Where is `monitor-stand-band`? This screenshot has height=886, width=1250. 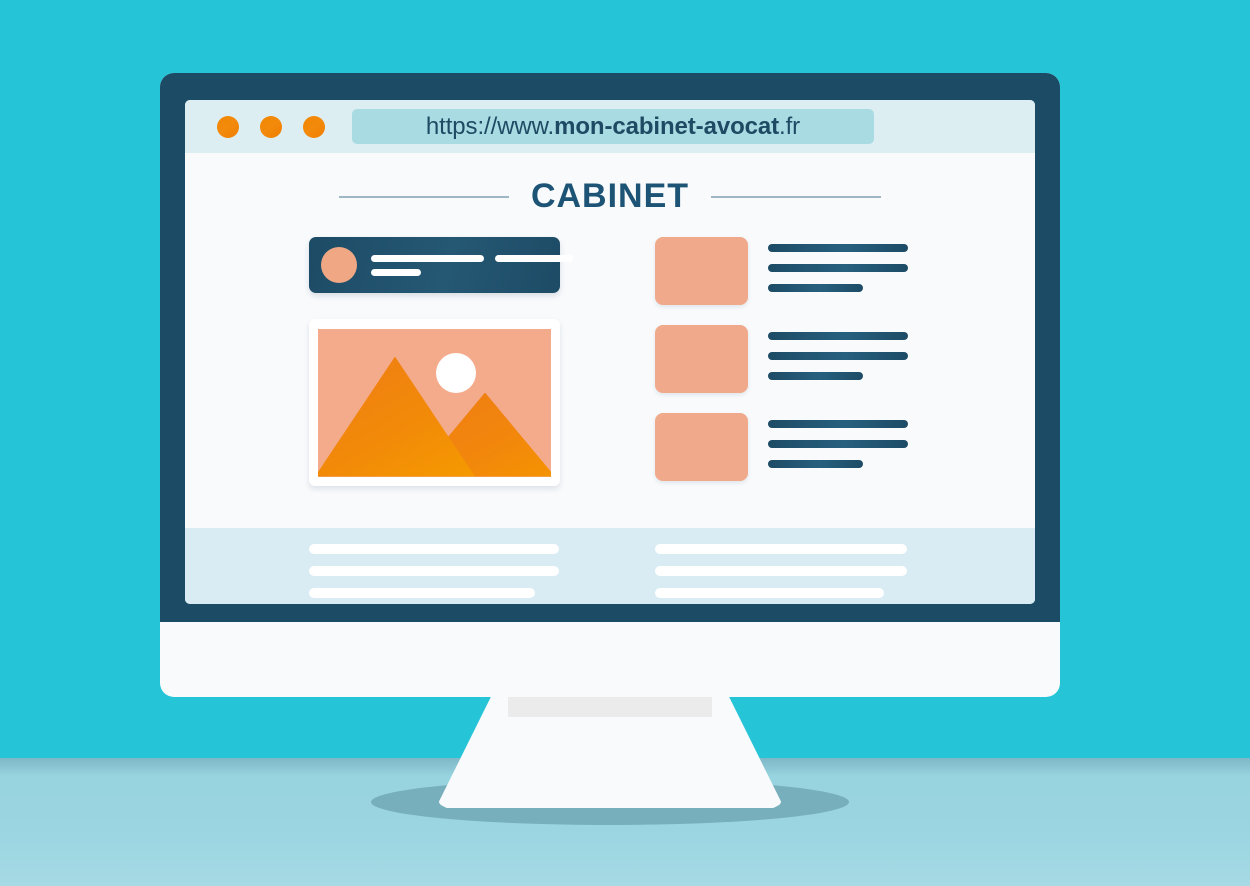
monitor-stand-band is located at coordinates (610, 706).